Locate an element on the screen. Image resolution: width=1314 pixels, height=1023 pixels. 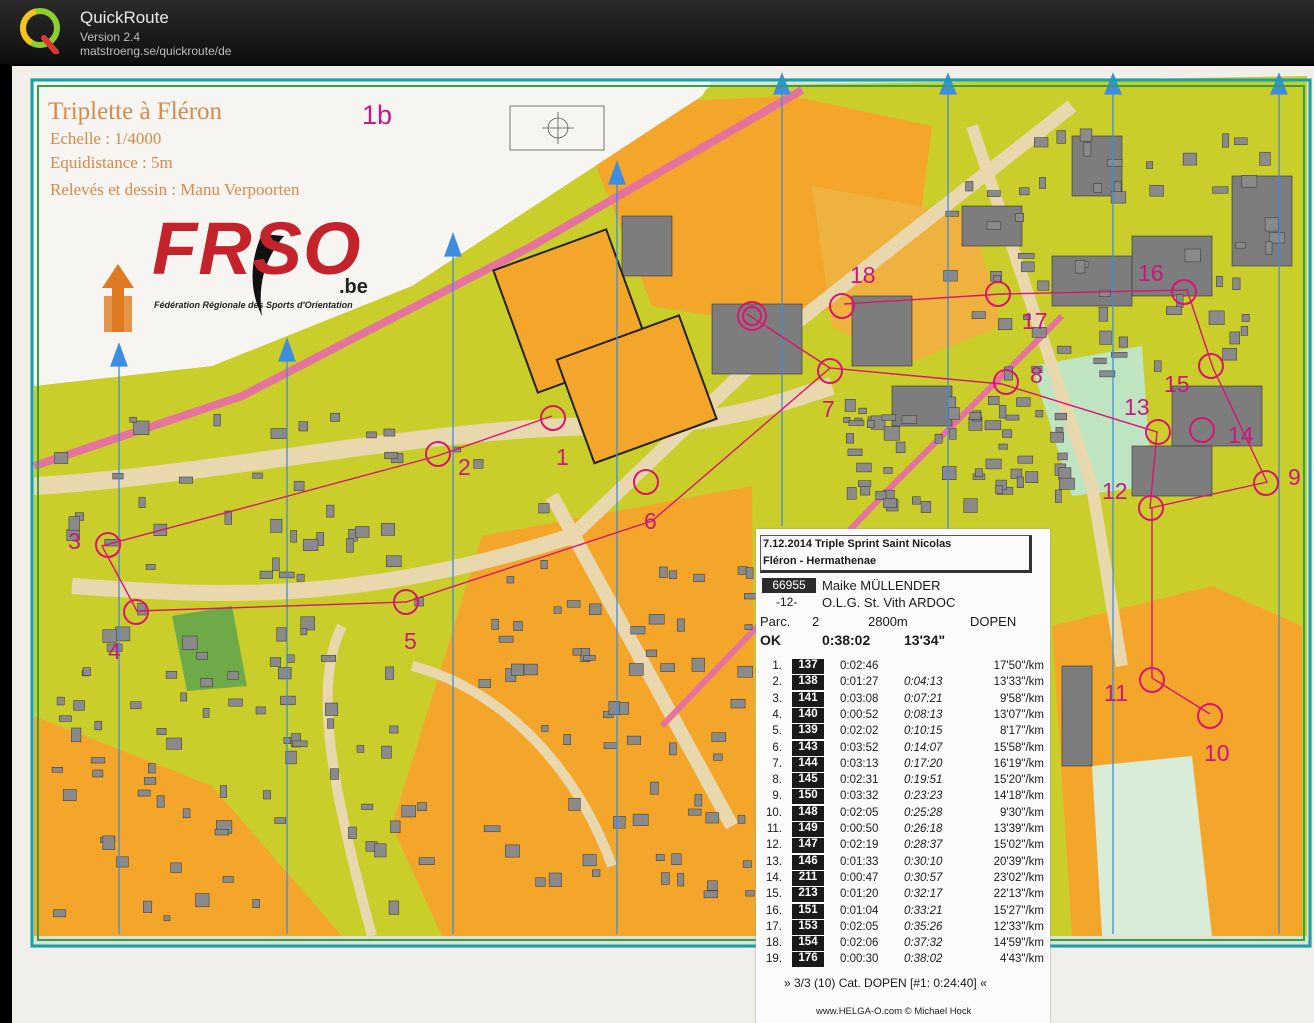
leg-time: 0:00:30 is located at coordinates (859, 959).